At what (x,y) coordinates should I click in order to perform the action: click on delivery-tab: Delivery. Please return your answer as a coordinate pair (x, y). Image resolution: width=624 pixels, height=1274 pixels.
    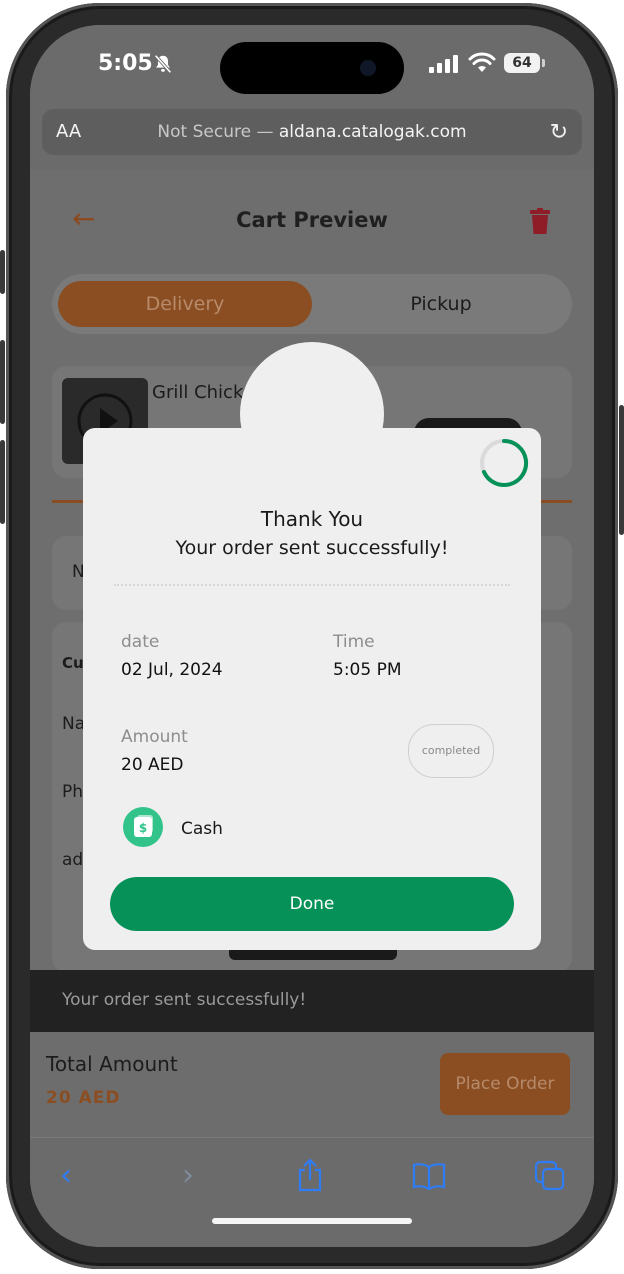
    Looking at the image, I should click on (185, 304).